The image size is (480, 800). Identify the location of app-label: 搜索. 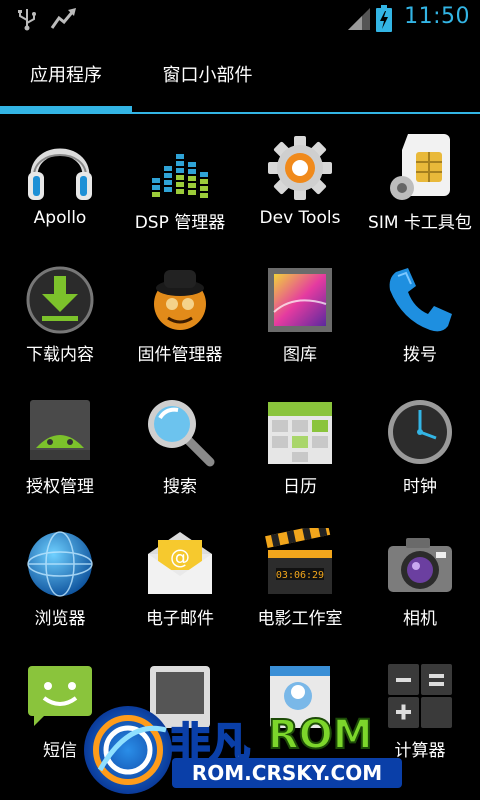
(180, 487).